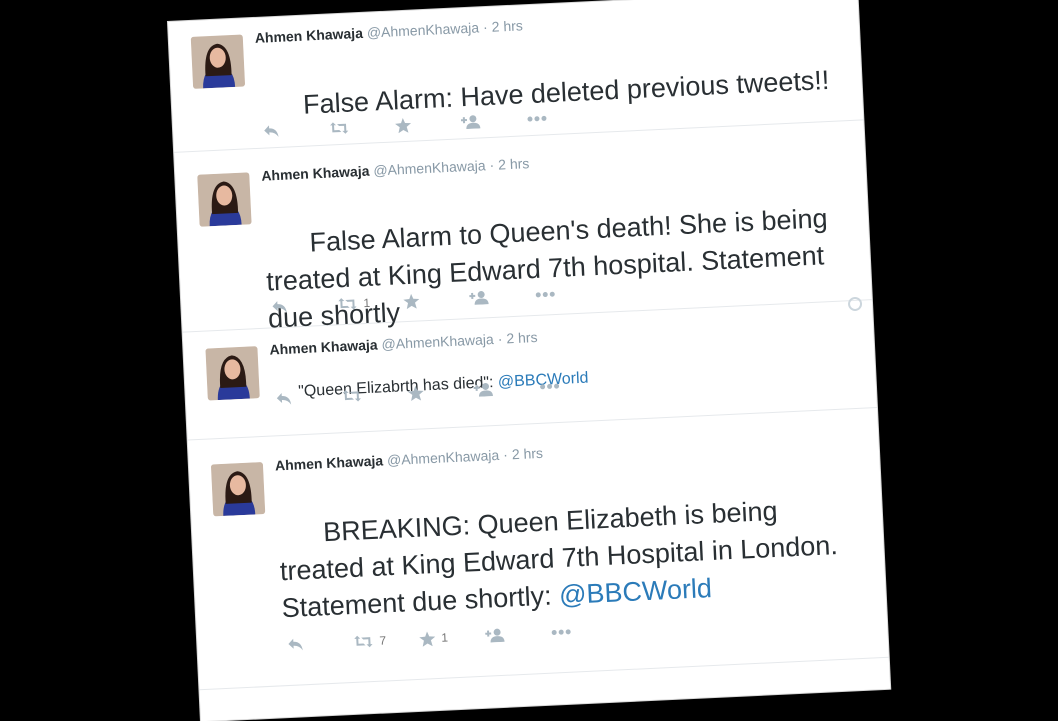 This screenshot has height=721, width=1058. What do you see at coordinates (635, 591) in the screenshot?
I see `mention-link: @BBCWorld` at bounding box center [635, 591].